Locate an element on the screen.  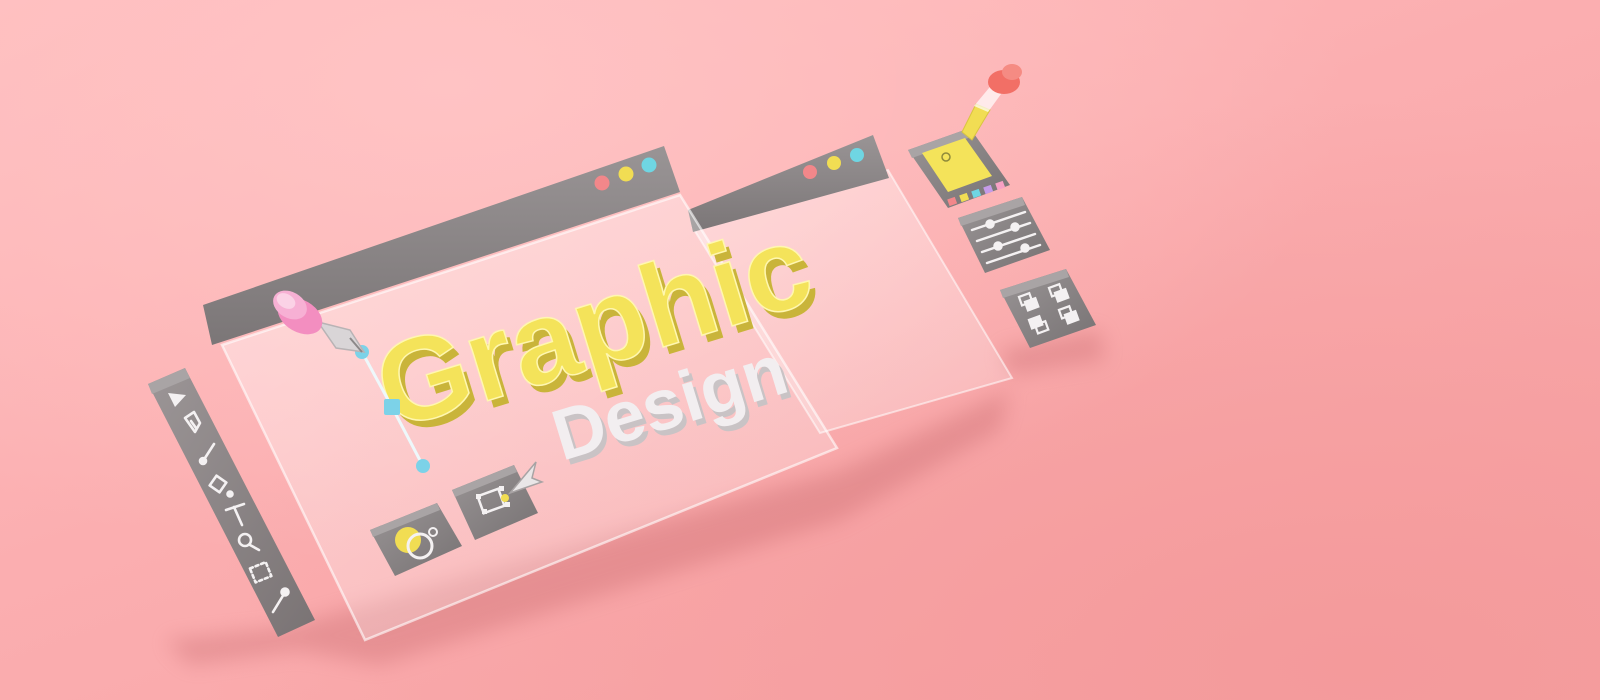
control-handle is located at coordinates (423, 466).